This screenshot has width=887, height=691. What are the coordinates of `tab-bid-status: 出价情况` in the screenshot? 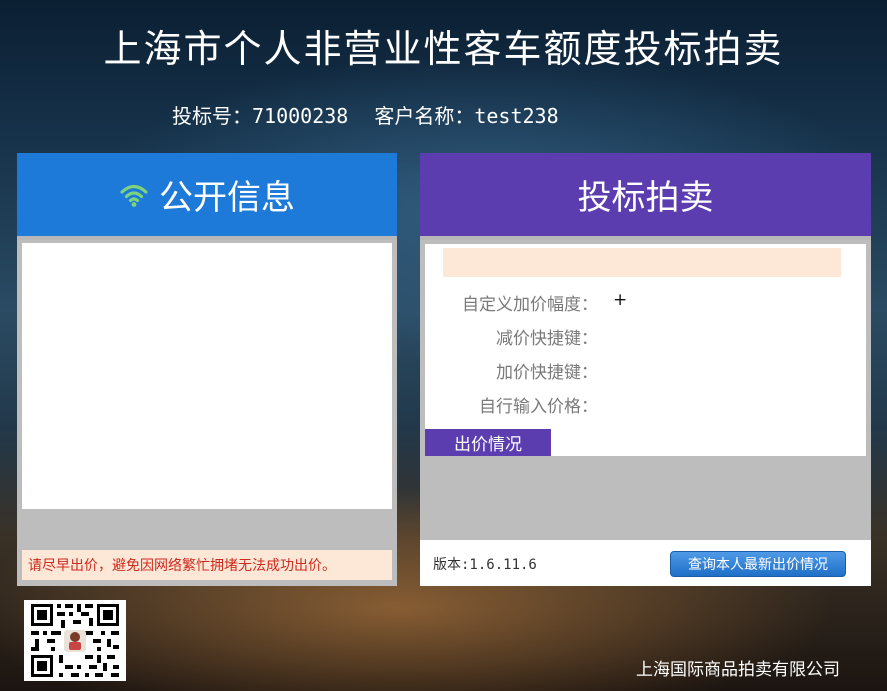 It's located at (488, 442).